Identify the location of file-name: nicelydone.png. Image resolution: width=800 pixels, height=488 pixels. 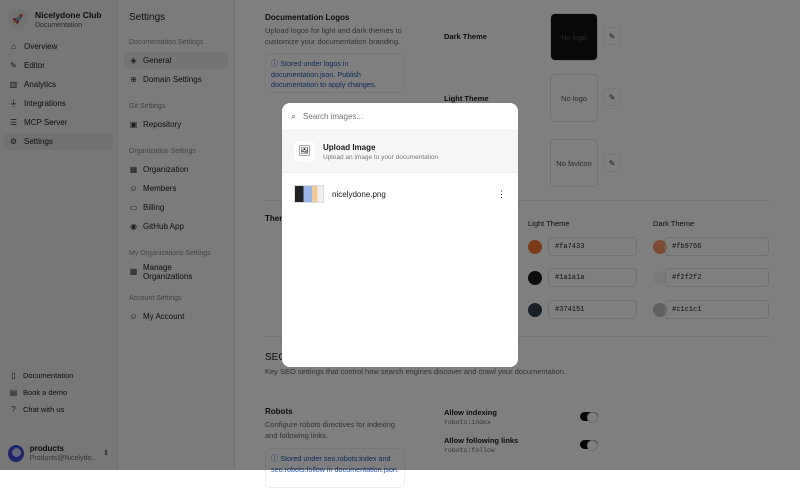
(359, 194).